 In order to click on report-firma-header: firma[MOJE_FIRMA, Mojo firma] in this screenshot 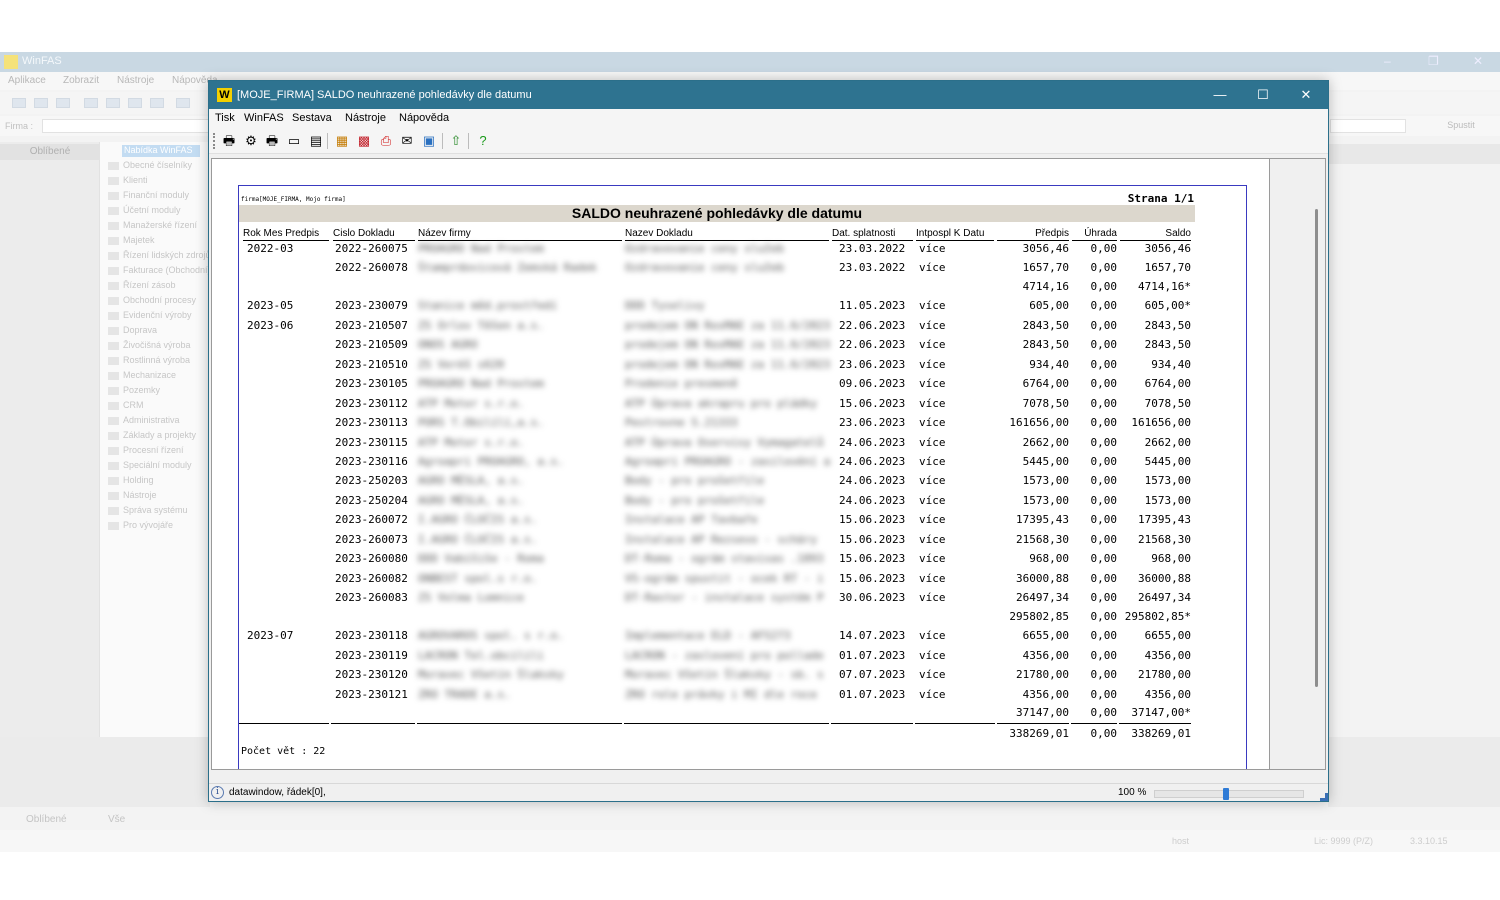, I will do `click(293, 199)`.